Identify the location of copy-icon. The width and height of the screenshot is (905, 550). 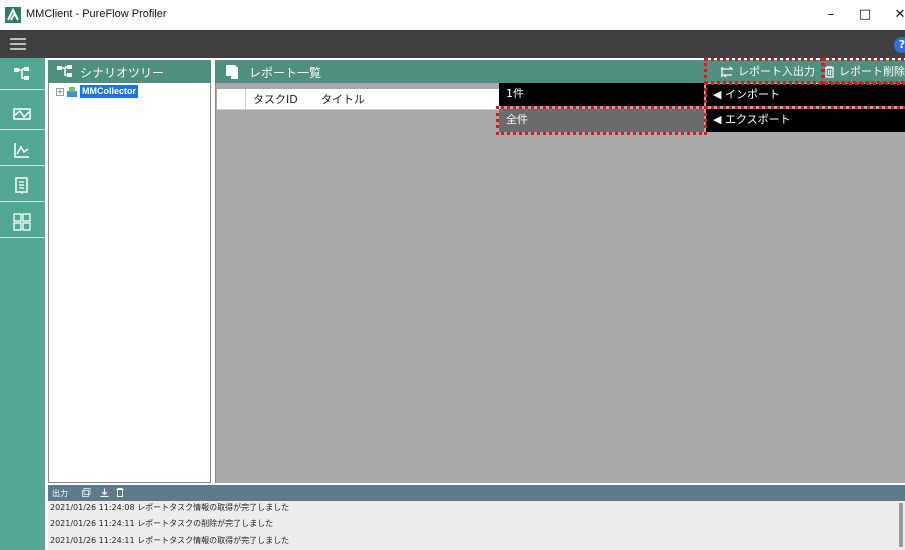
(86, 492).